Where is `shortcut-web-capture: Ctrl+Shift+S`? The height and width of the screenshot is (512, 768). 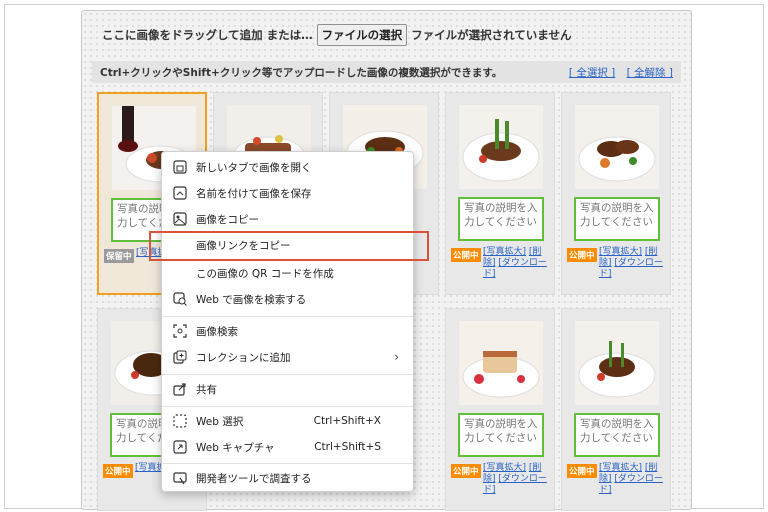 shortcut-web-capture: Ctrl+Shift+S is located at coordinates (347, 447).